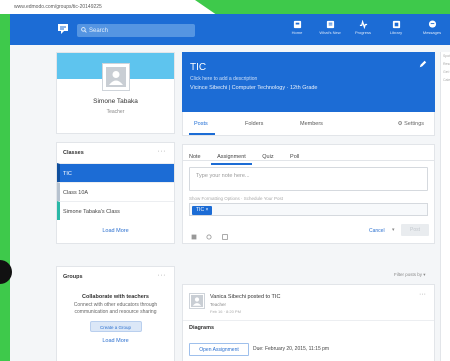 Image resolution: width=450 pixels, height=361 pixels. What do you see at coordinates (195, 157) in the screenshot?
I see `composer-tab-note: Note` at bounding box center [195, 157].